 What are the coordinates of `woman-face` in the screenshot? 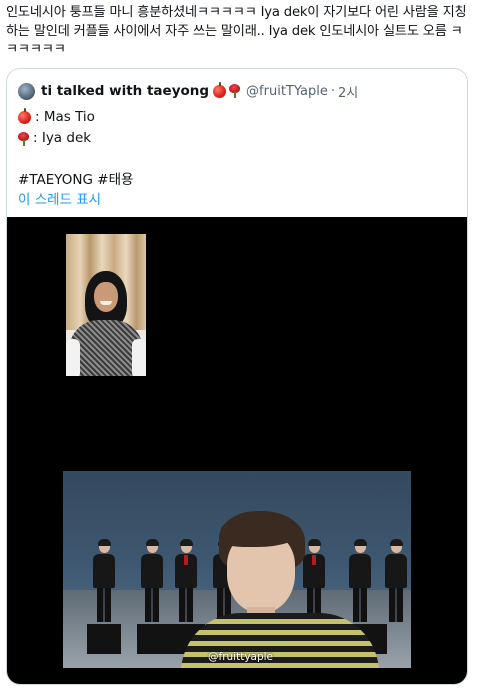 It's located at (106, 297).